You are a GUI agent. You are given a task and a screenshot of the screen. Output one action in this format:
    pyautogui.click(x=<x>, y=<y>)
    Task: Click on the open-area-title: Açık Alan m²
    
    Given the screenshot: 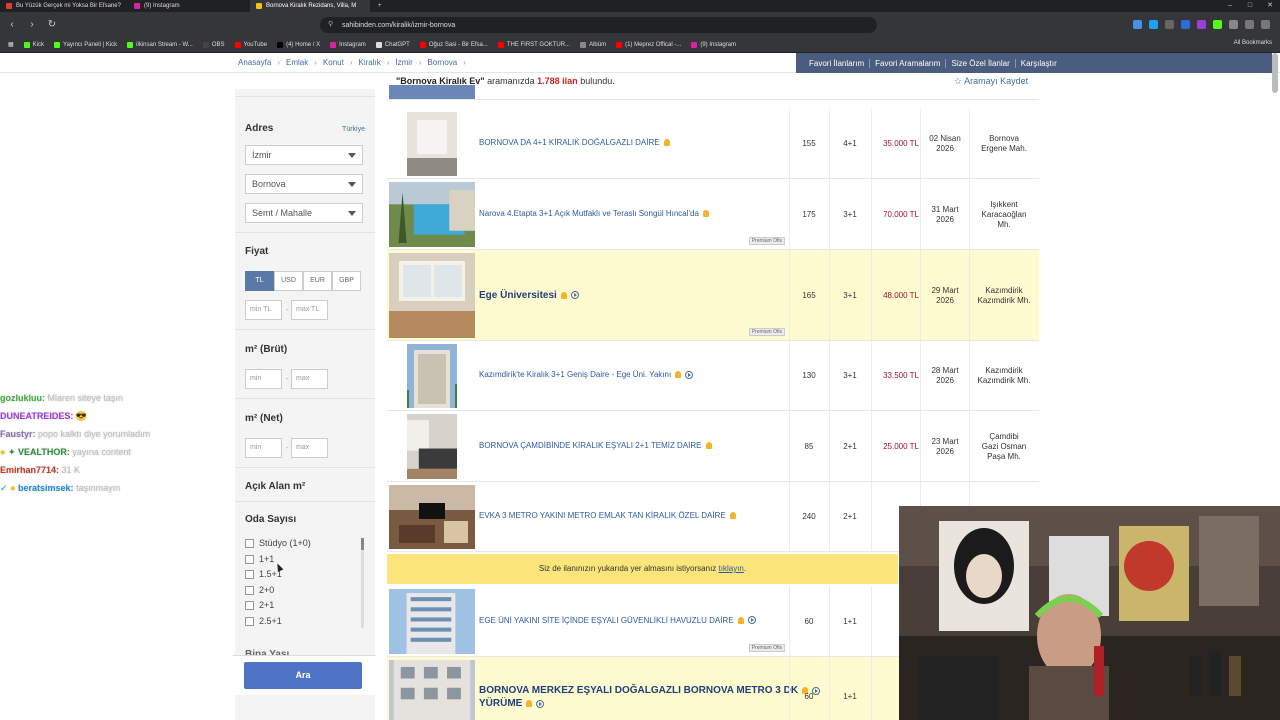 What is the action you would take?
    pyautogui.click(x=275, y=486)
    